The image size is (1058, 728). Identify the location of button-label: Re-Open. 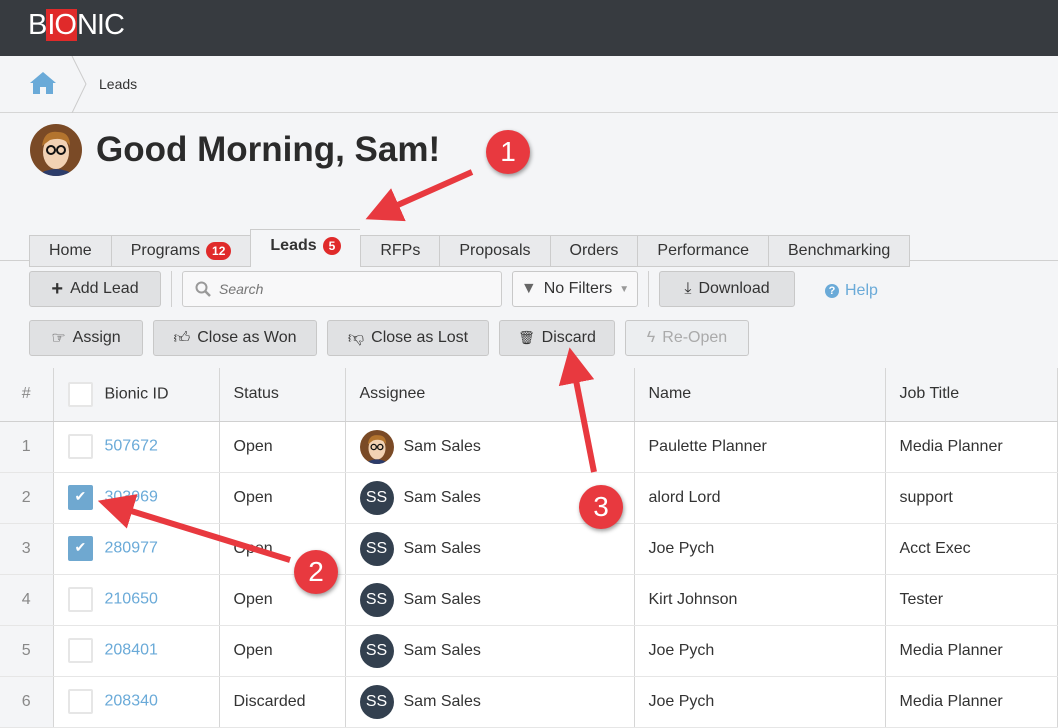
(695, 337).